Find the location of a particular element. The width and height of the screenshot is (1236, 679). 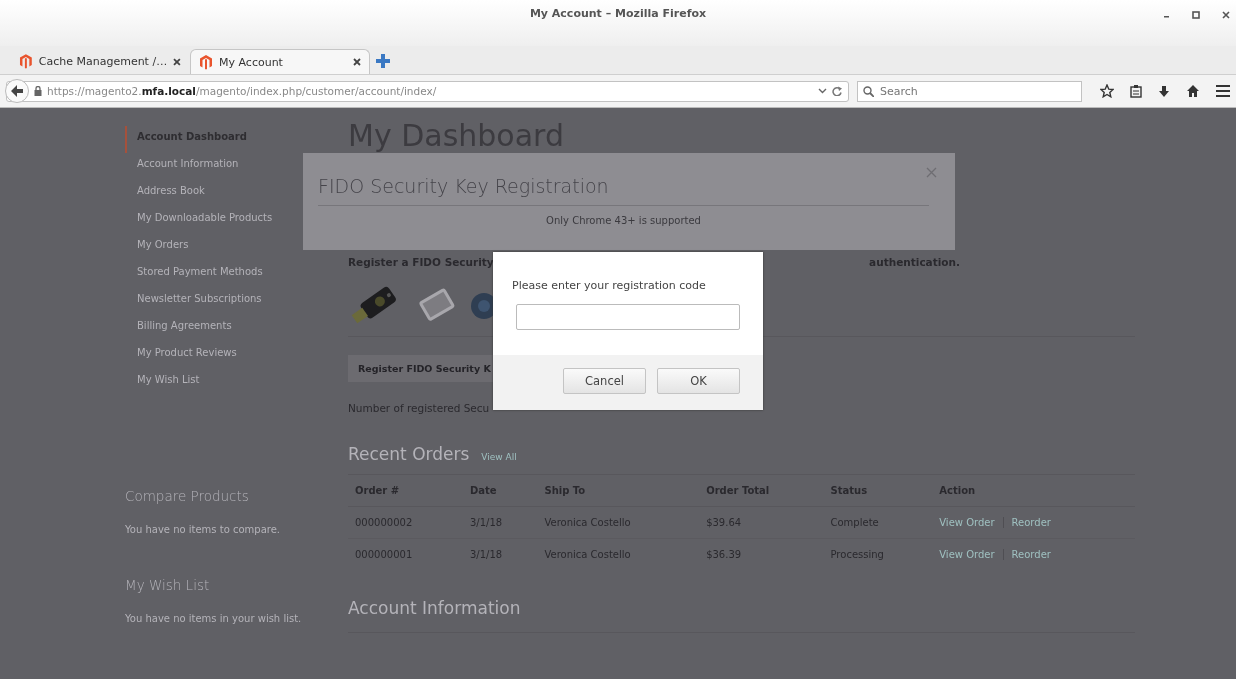

block-text: You have no items to compare. is located at coordinates (203, 529).